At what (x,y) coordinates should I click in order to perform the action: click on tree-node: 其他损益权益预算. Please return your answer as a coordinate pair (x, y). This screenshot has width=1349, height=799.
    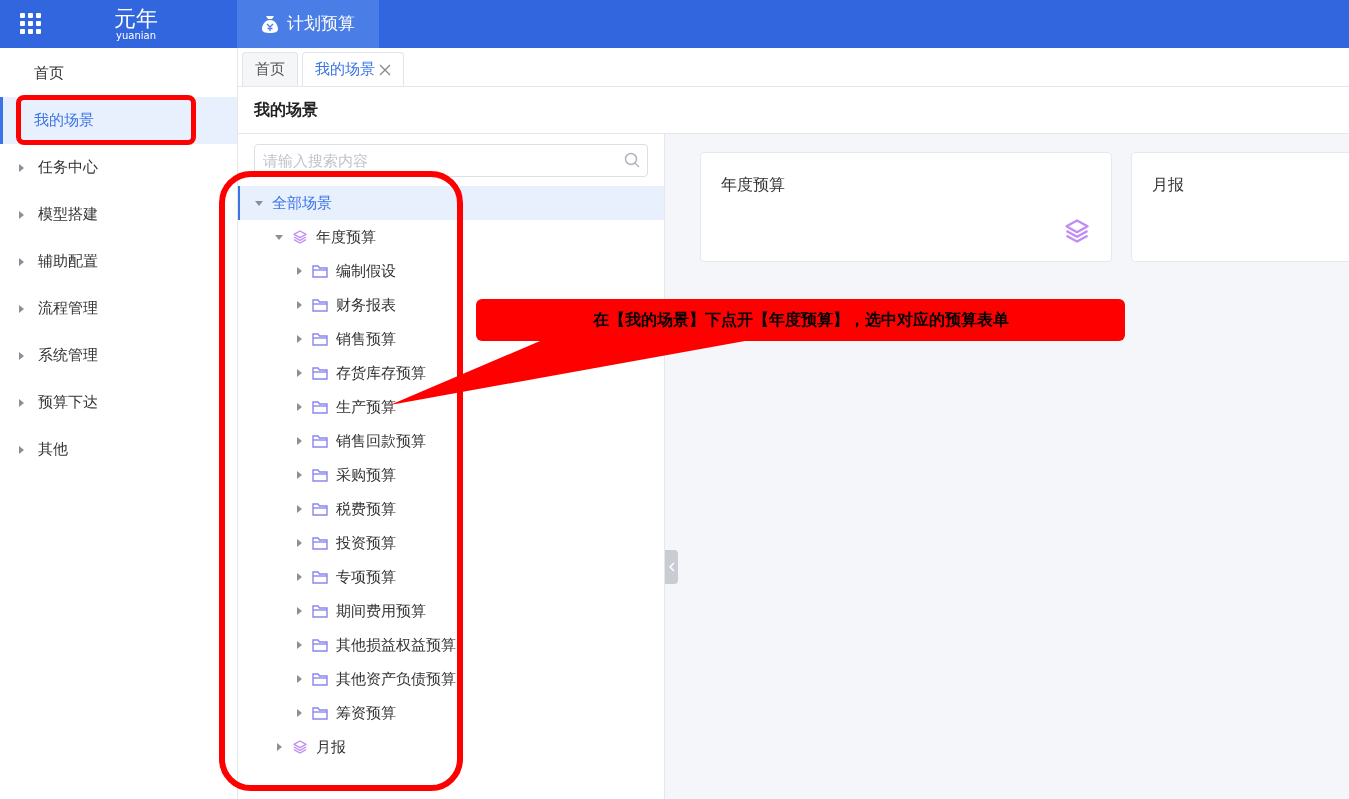
    Looking at the image, I should click on (451, 645).